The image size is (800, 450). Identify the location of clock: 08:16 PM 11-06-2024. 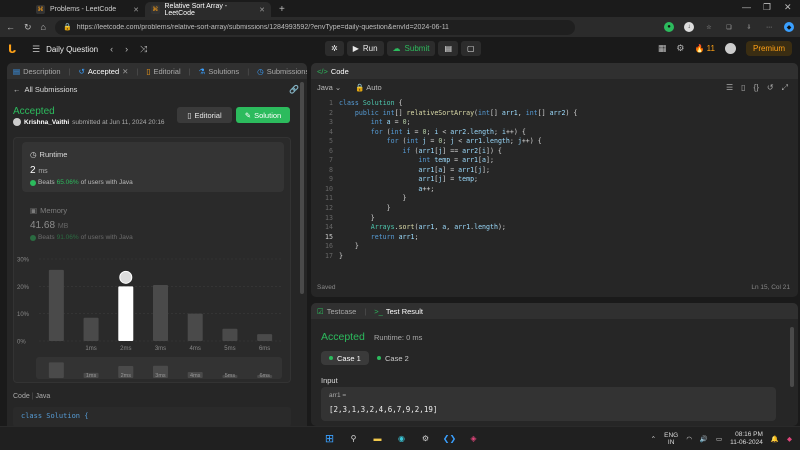
(746, 439).